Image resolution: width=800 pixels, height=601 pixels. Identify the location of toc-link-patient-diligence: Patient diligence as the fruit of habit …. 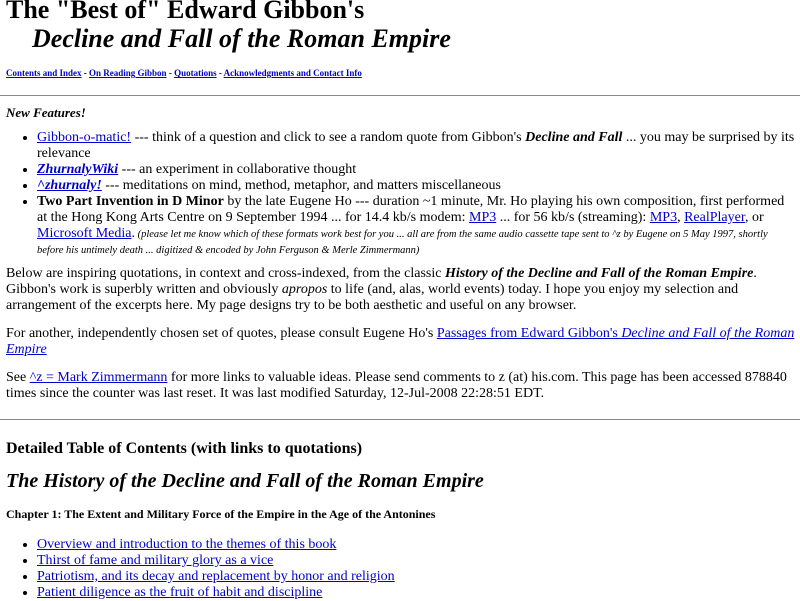
(179, 592).